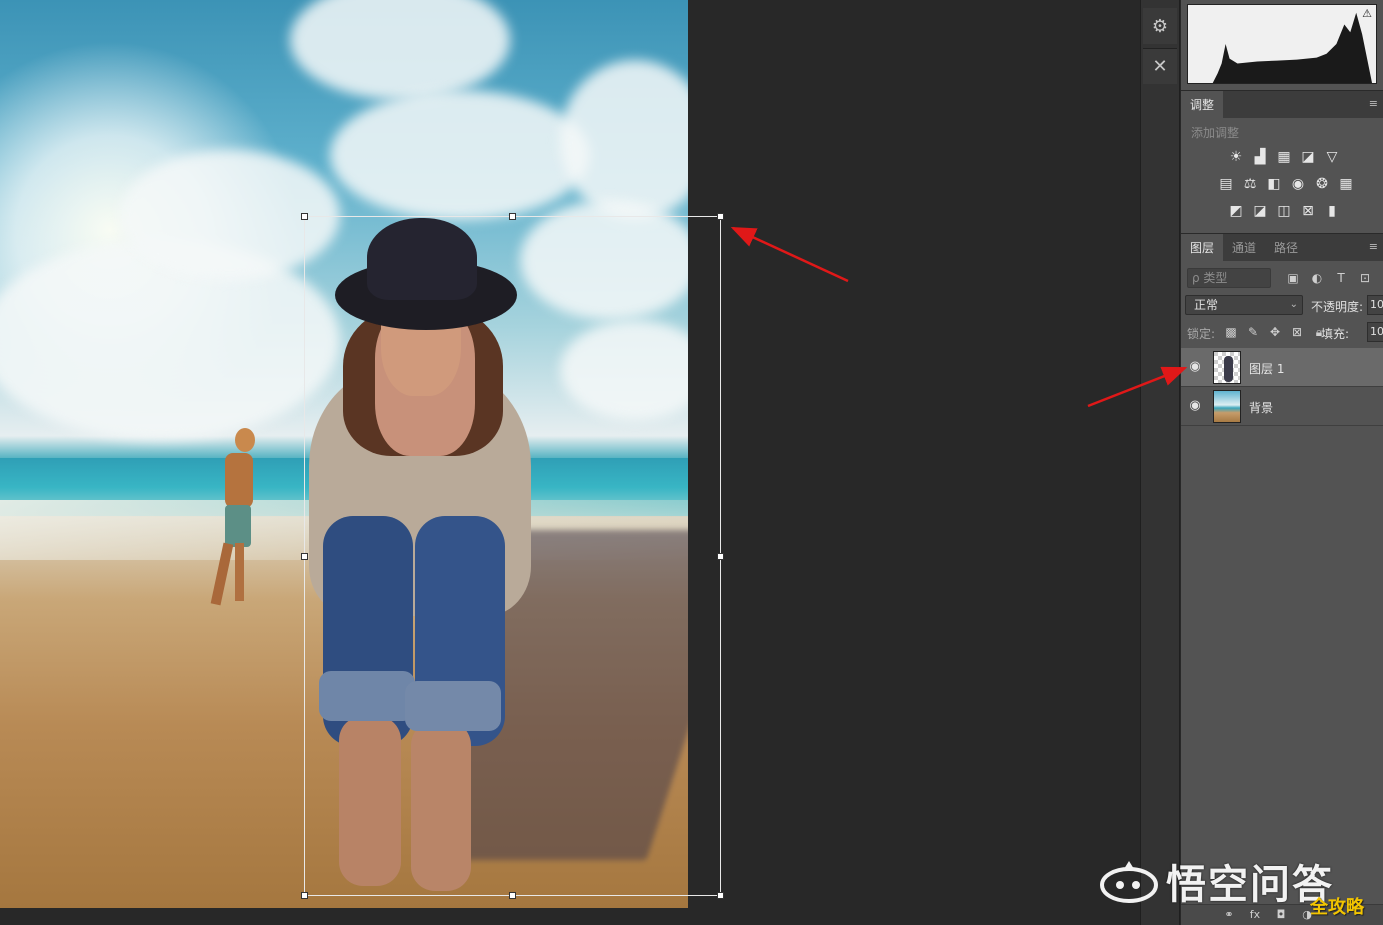 The width and height of the screenshot is (1383, 925). I want to click on transform-handle-top-right, so click(720, 216).